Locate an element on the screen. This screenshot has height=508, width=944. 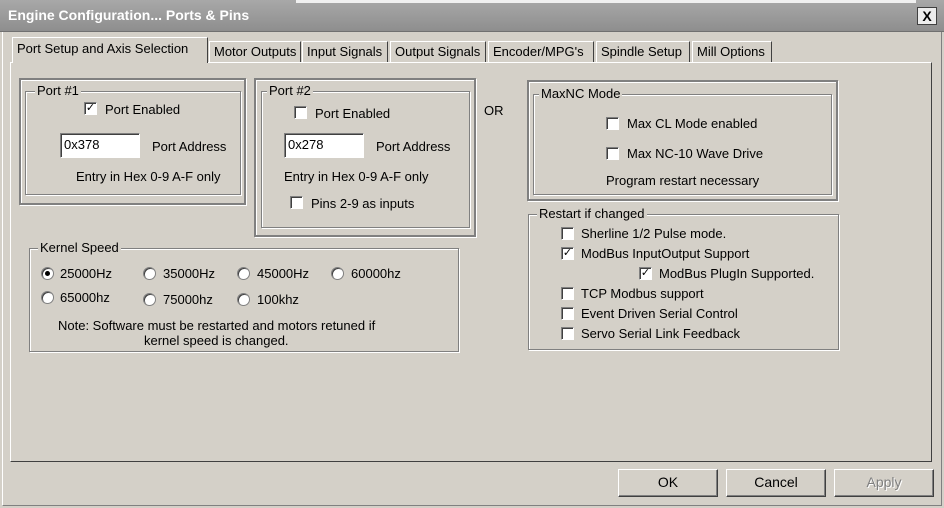
sherline-pulse-checkbox is located at coordinates (567, 233).